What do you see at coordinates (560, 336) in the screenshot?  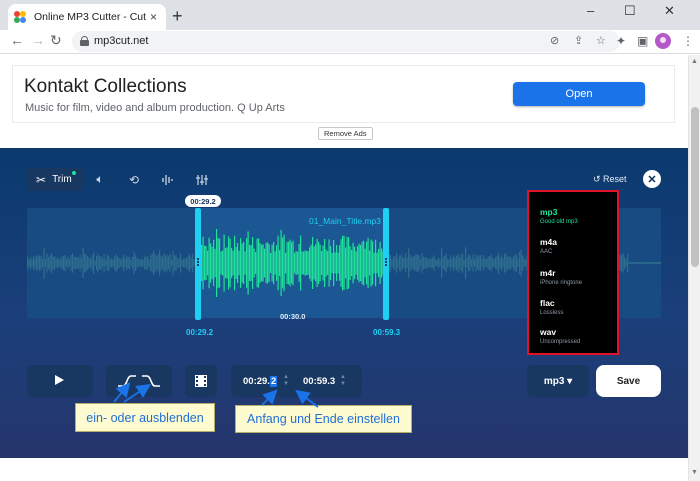 I see `format-option-wav: wav Uncompressed` at bounding box center [560, 336].